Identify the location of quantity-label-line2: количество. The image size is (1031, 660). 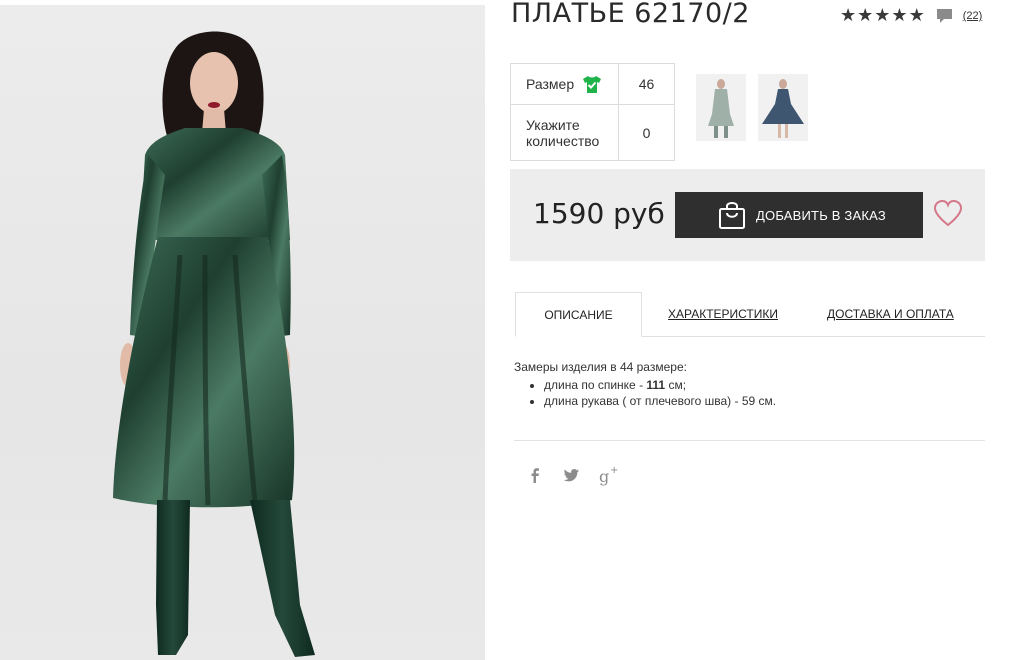
(563, 140).